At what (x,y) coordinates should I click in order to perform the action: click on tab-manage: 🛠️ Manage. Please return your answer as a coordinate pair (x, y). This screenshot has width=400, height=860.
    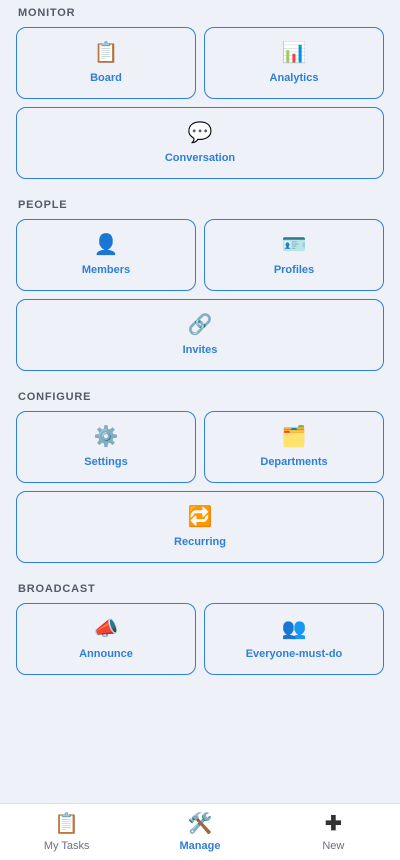
    Looking at the image, I should click on (199, 832).